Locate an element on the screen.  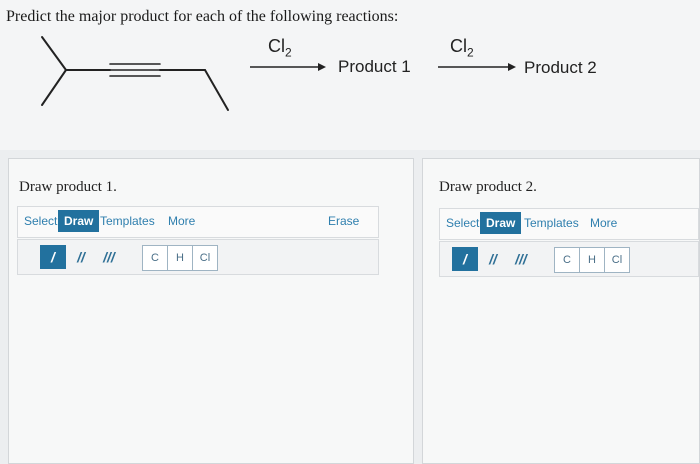
erase-button: Erase is located at coordinates (343, 221).